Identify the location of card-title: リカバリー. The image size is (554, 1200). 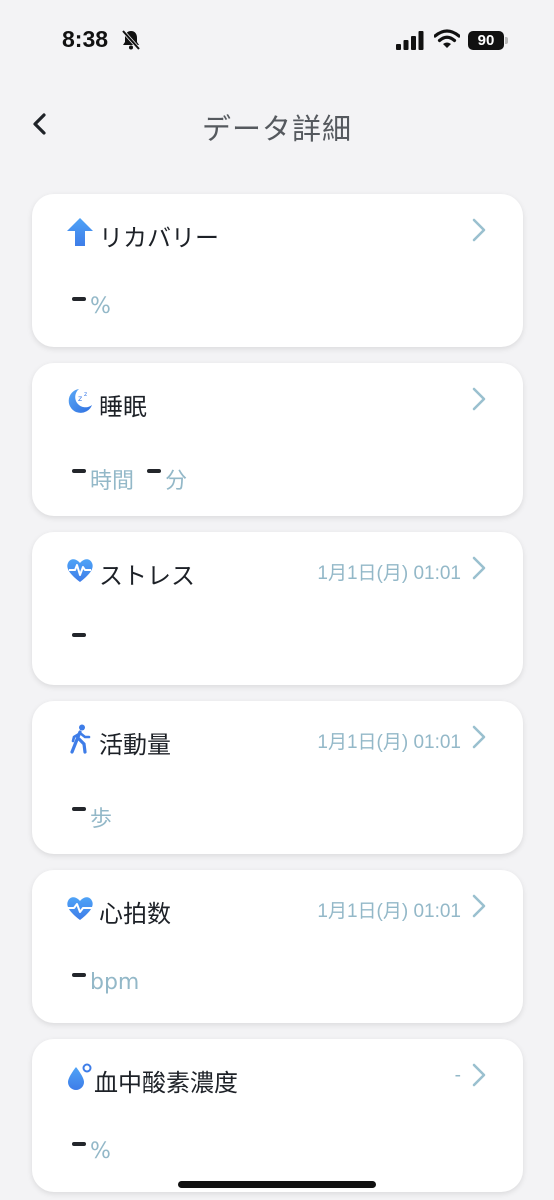
(159, 238).